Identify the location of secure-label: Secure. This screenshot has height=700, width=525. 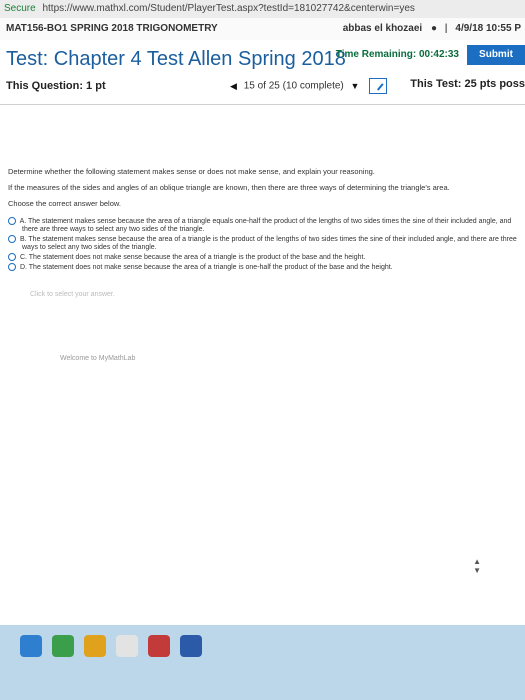
(20, 8).